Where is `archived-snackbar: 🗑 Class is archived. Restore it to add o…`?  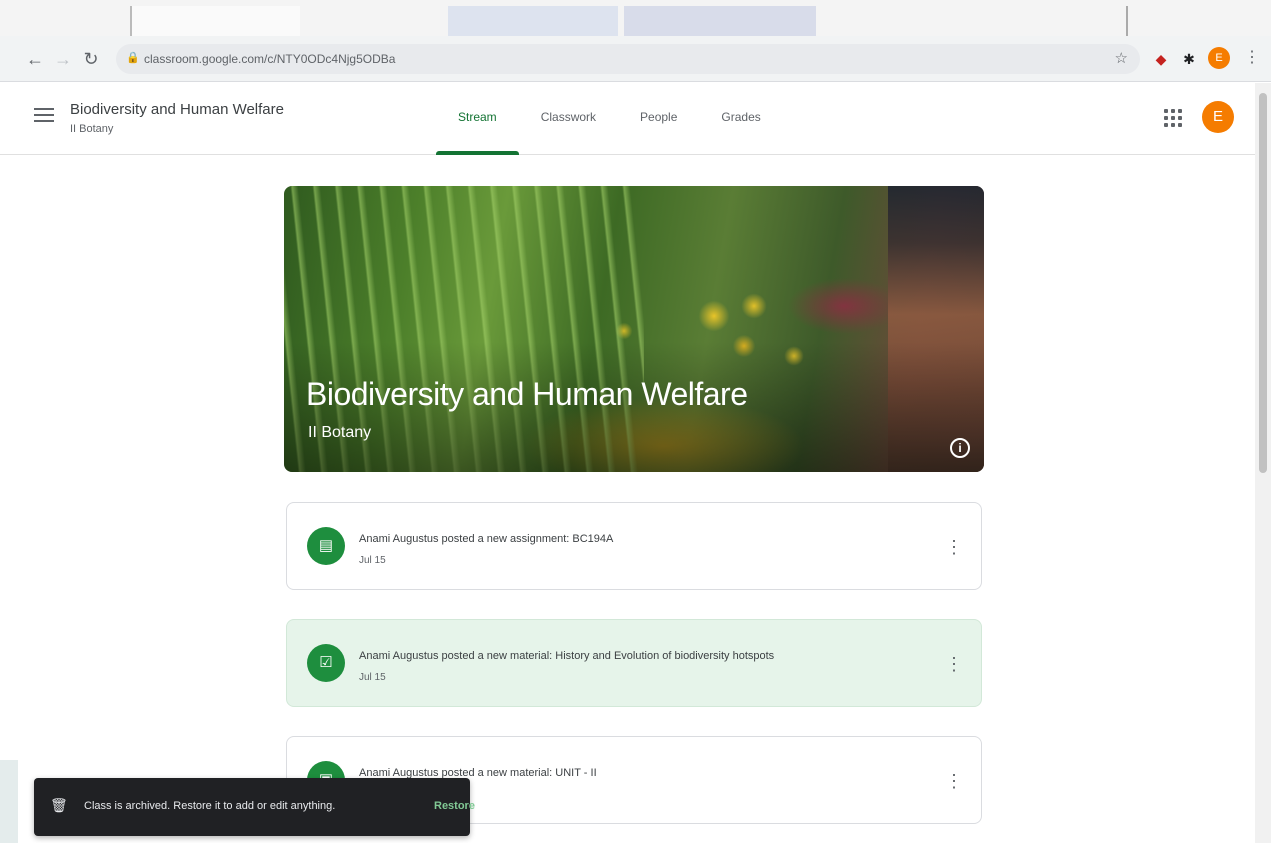 archived-snackbar: 🗑 Class is archived. Restore it to add o… is located at coordinates (254, 807).